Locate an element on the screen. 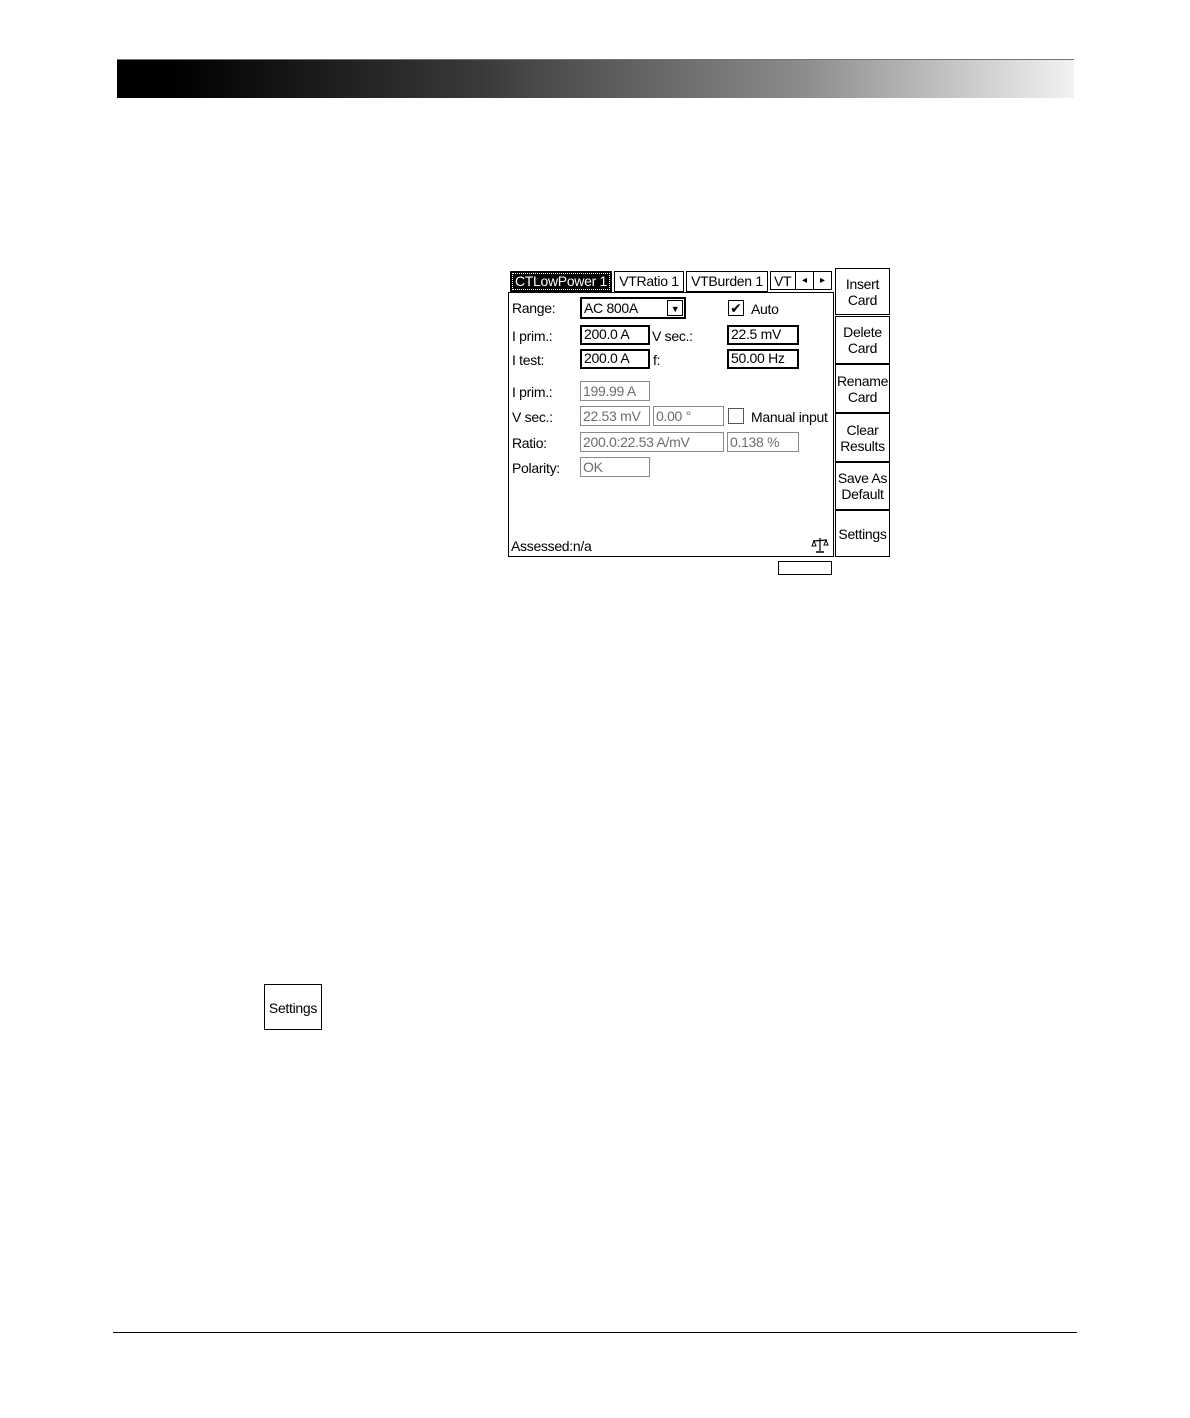 This screenshot has width=1190, height=1418. tab-ctlowpower-1: CTLowPower 1 is located at coordinates (561, 281).